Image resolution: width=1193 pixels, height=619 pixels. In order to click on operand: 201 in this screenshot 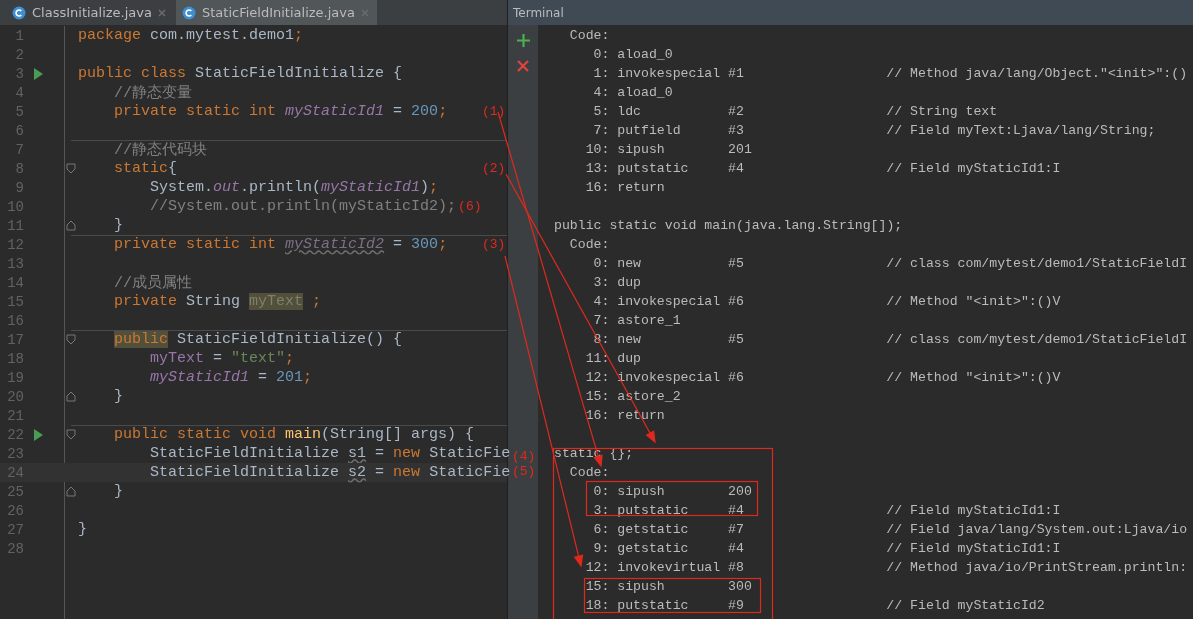, I will do `click(740, 149)`.